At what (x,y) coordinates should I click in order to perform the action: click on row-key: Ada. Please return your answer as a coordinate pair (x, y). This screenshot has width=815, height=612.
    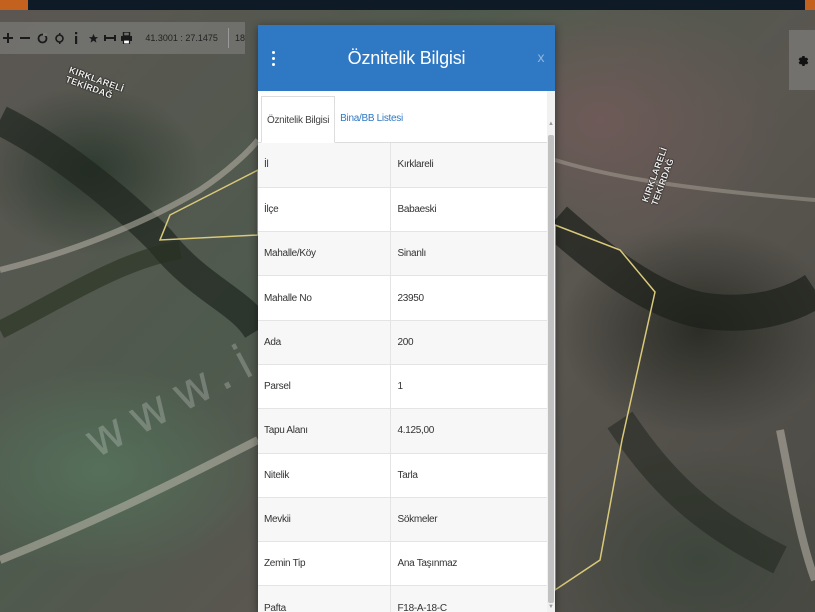
    Looking at the image, I should click on (324, 342).